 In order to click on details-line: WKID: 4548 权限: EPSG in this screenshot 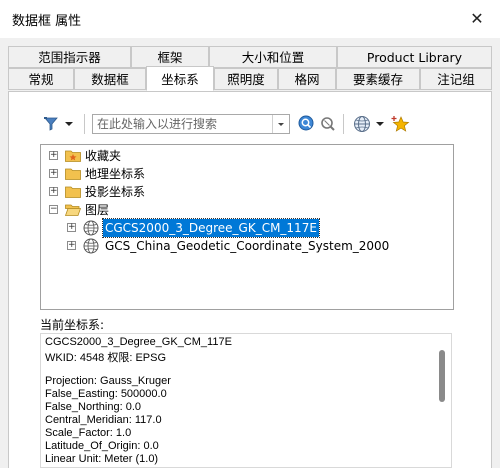, I will do `click(106, 358)`.